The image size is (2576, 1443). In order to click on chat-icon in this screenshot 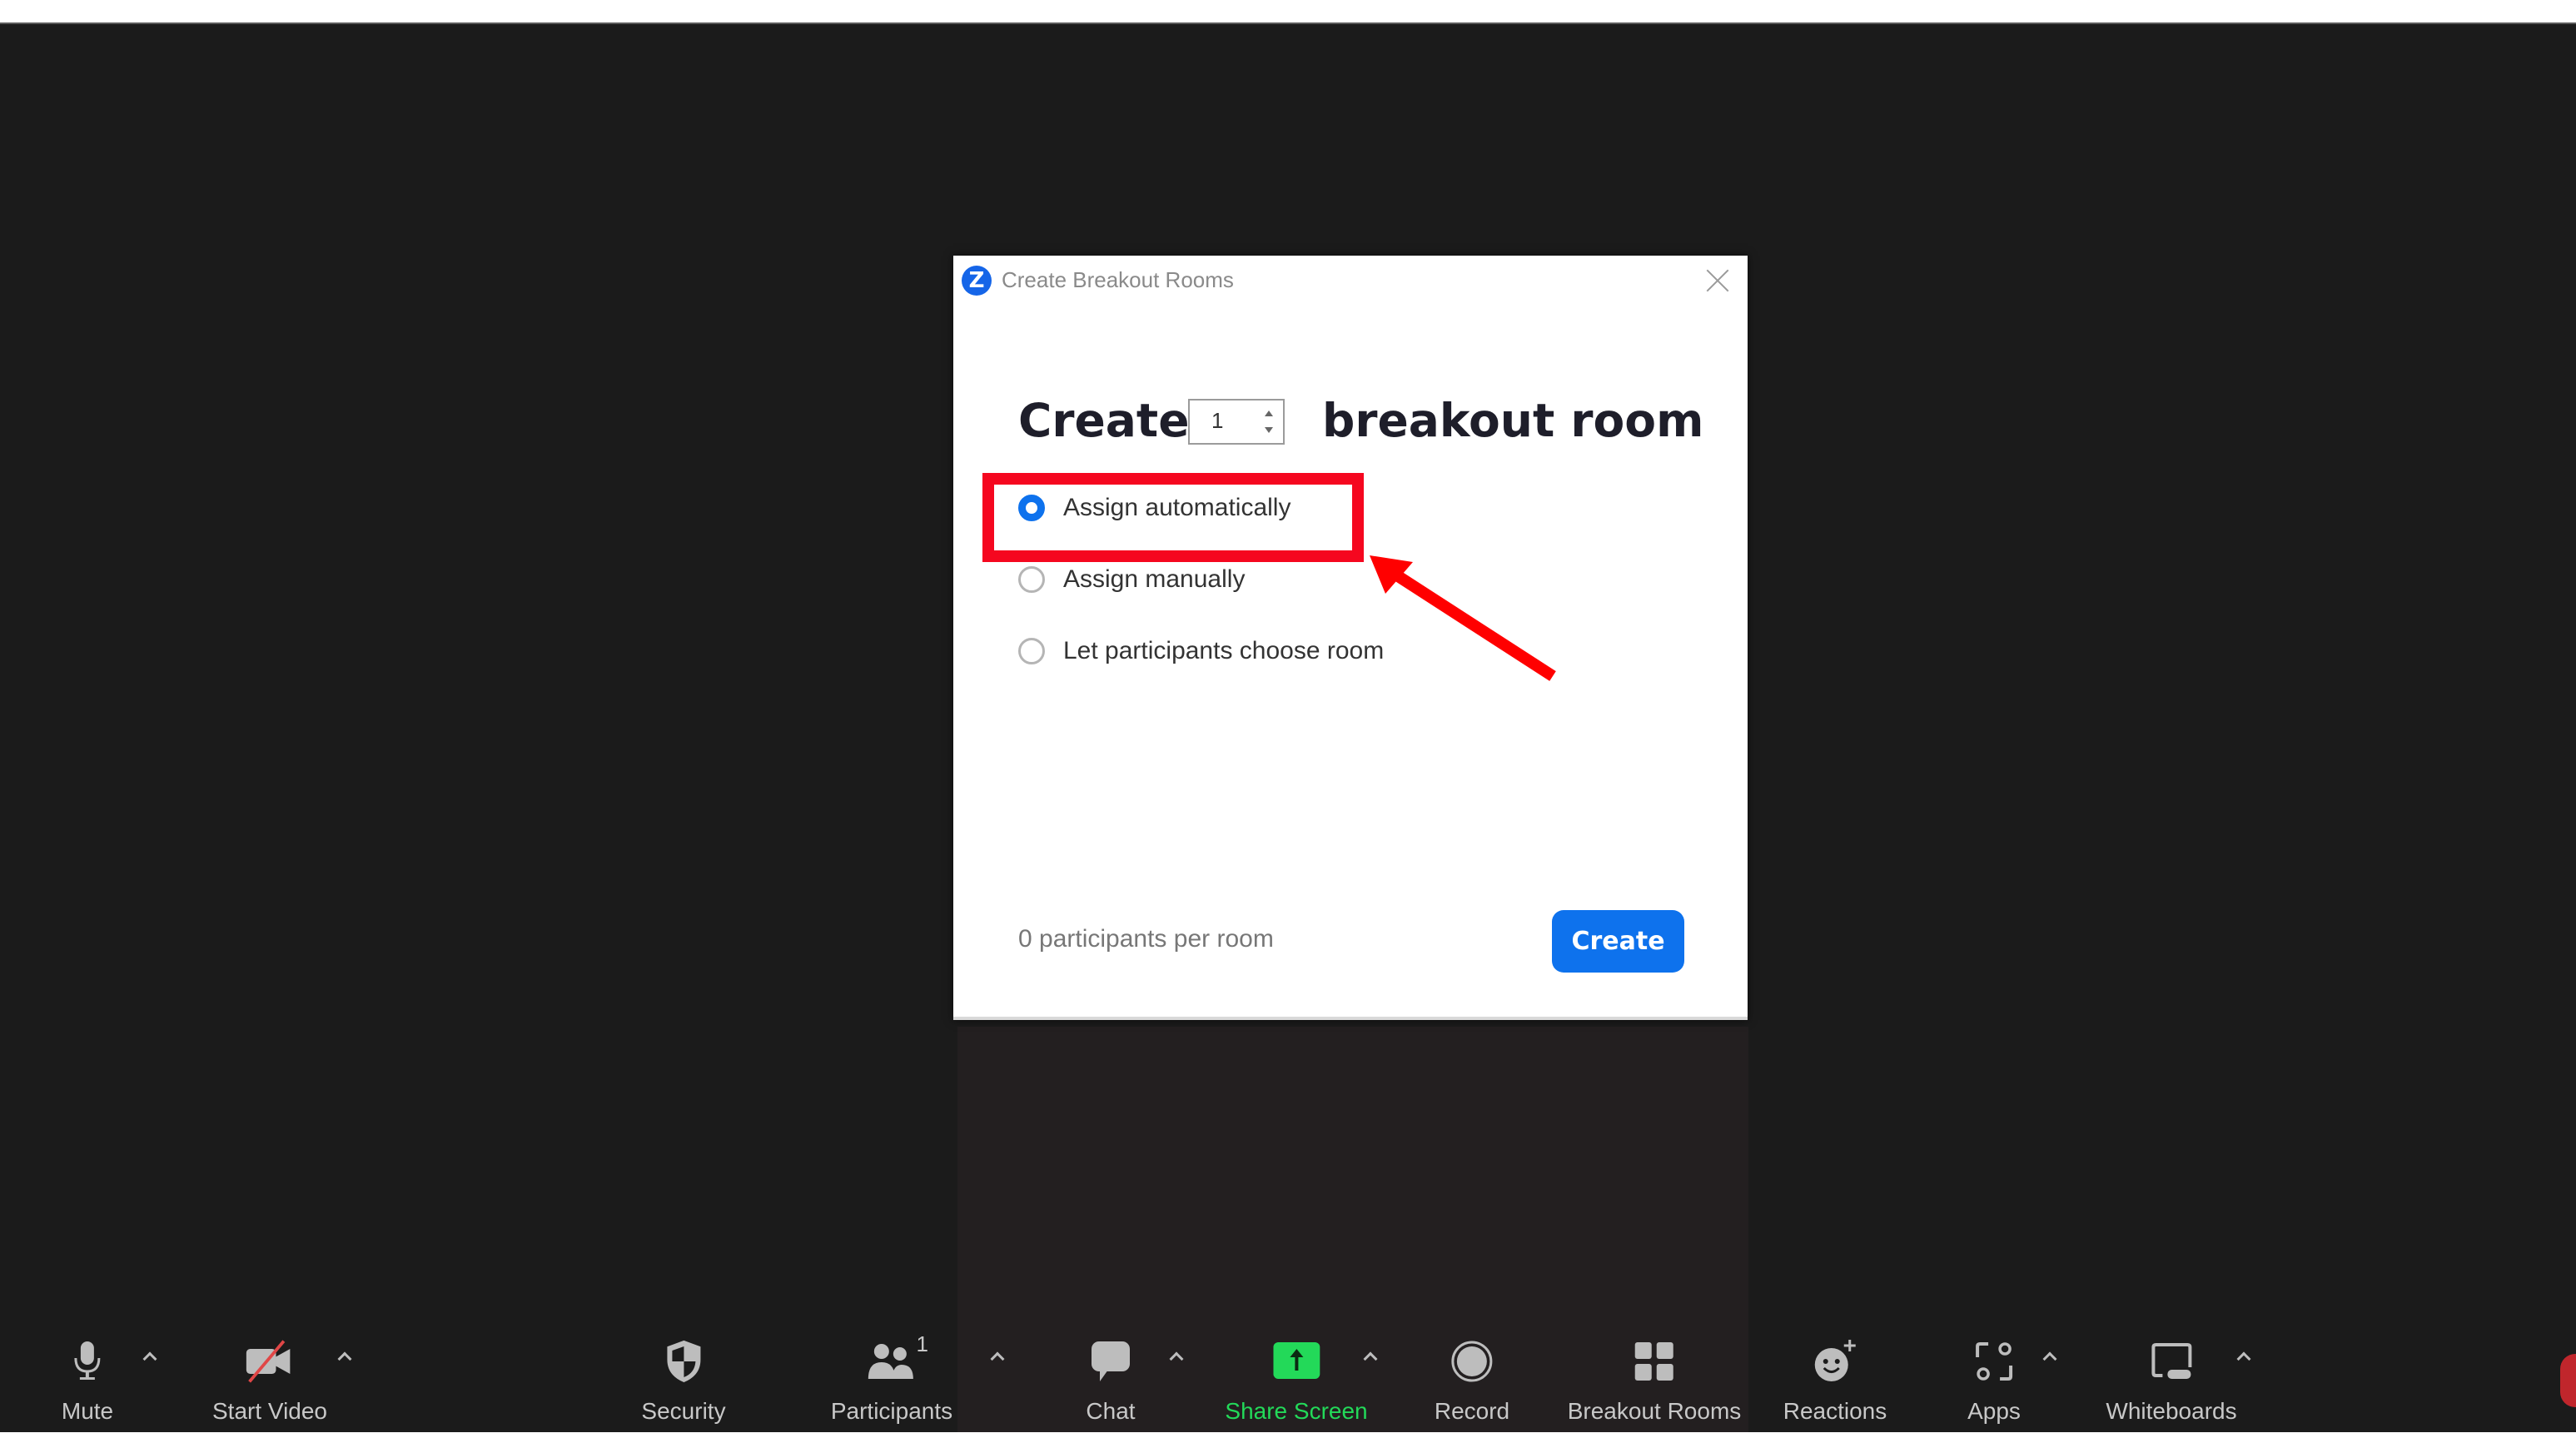, I will do `click(1111, 1361)`.